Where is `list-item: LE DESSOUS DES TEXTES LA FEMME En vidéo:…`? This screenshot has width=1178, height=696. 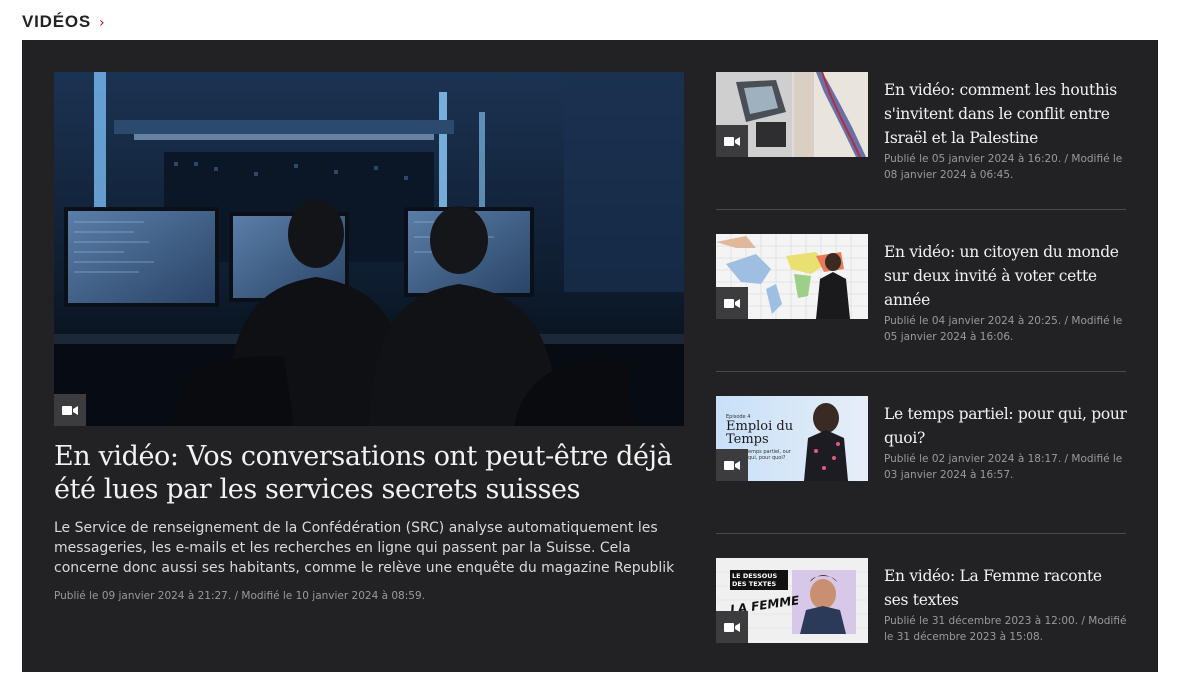 list-item: LE DESSOUS DES TEXTES LA FEMME En vidéo:… is located at coordinates (921, 627).